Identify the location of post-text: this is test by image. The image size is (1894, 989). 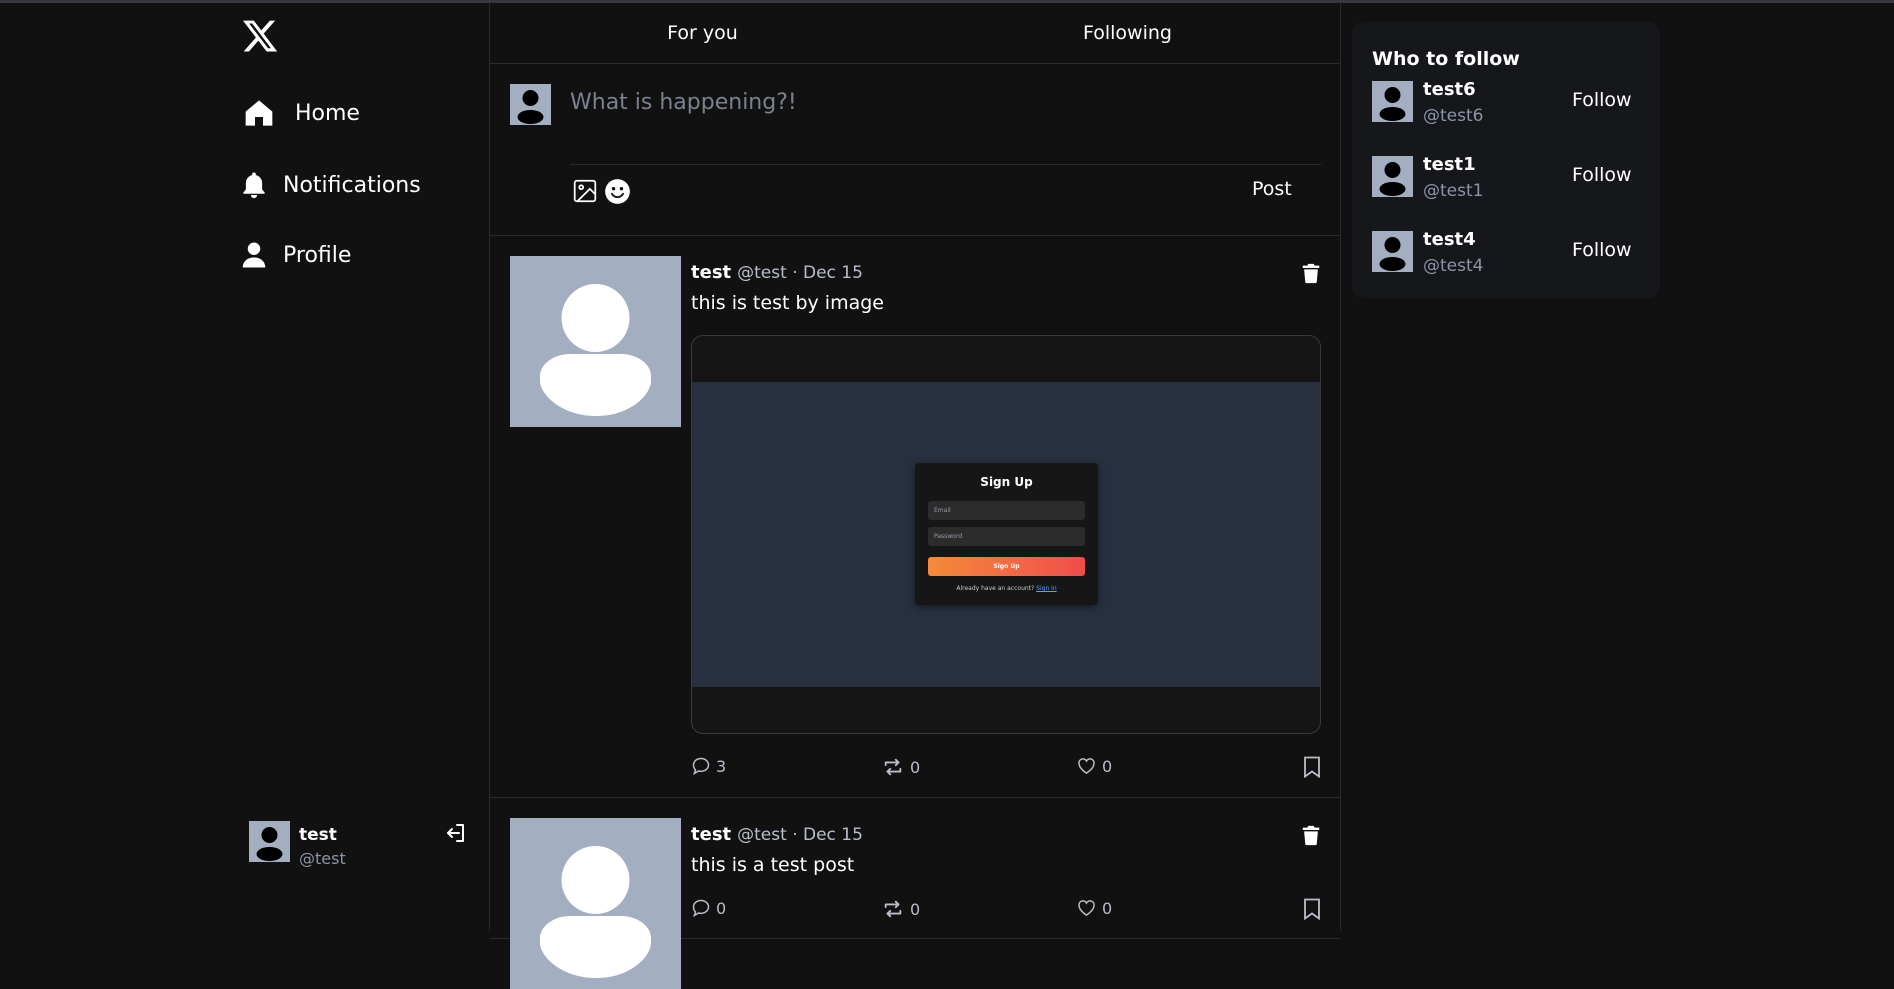
(787, 303).